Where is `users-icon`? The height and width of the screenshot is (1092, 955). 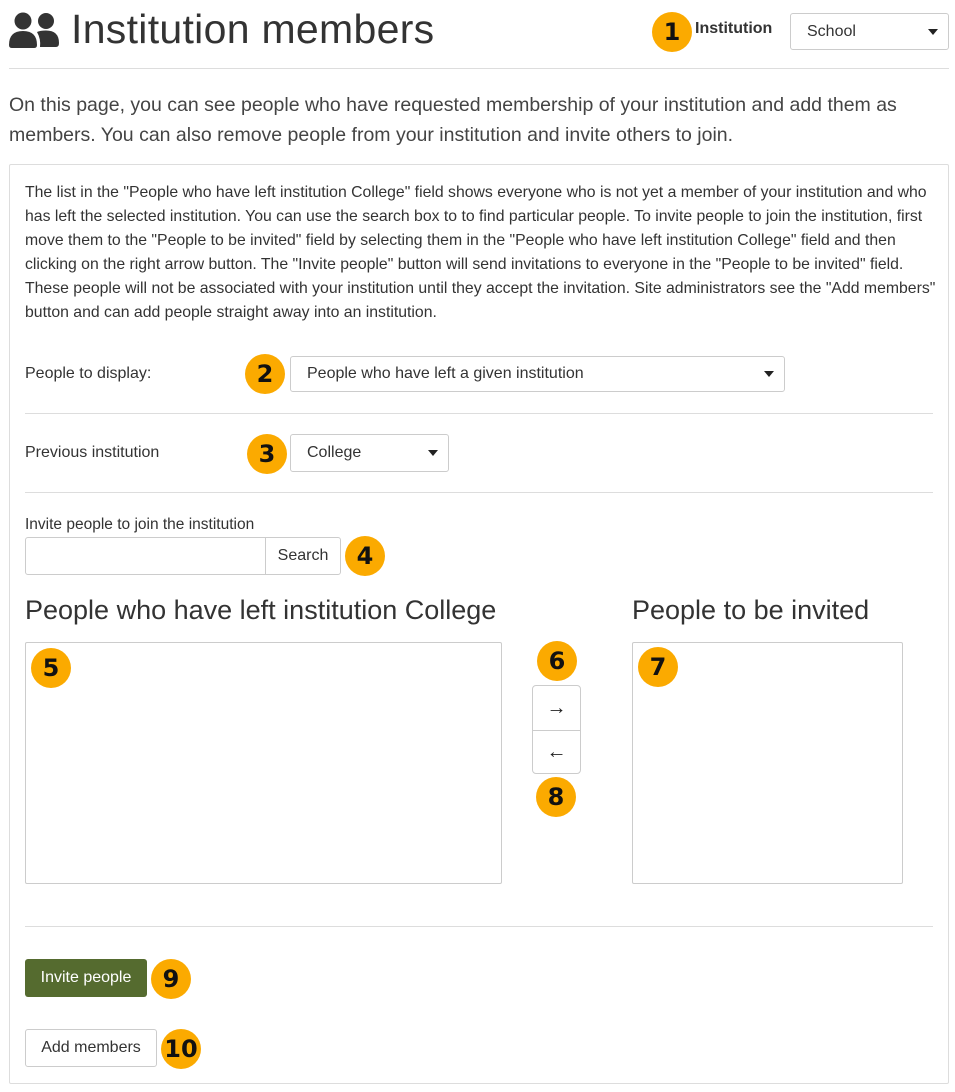
users-icon is located at coordinates (34, 30).